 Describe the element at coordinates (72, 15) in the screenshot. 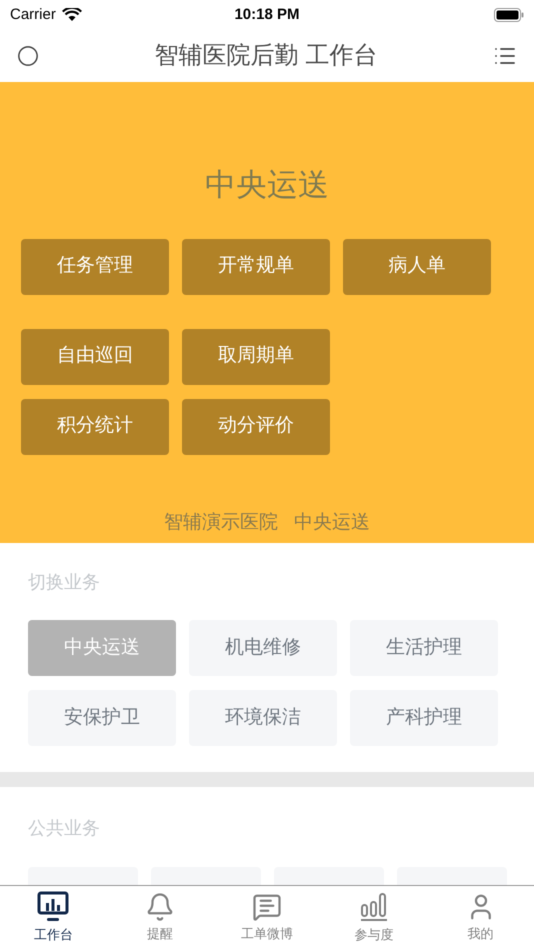

I see `wifi-icon` at that location.